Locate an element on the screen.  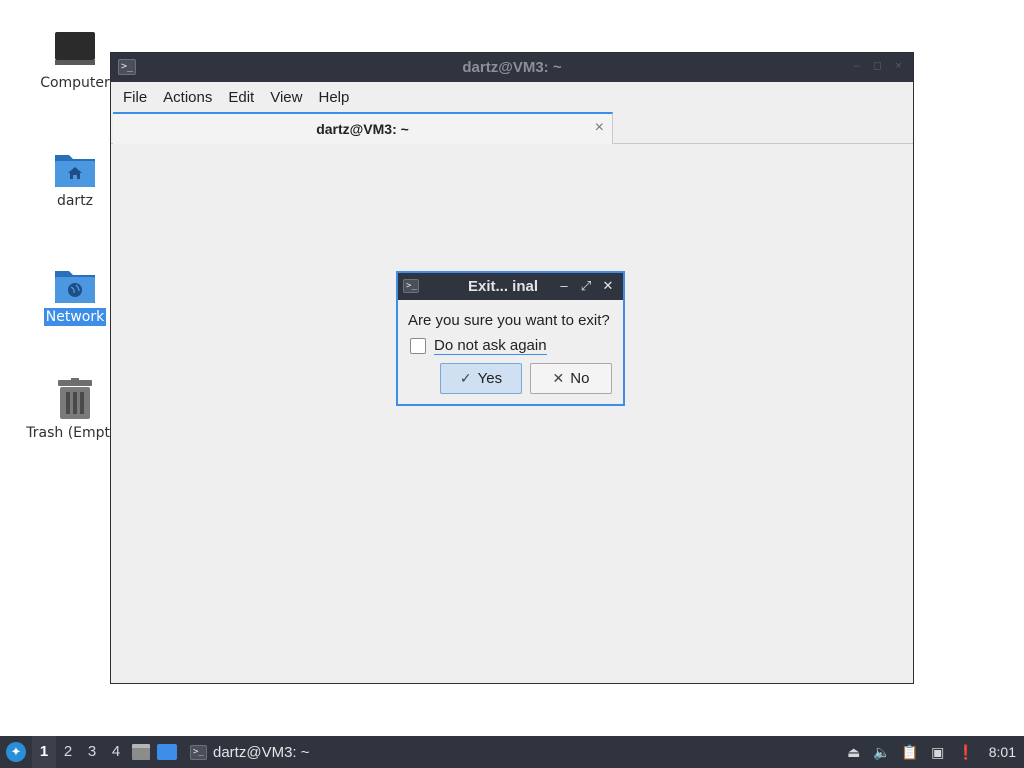
tab-terminal: dartz@VM3: ~ × is located at coordinates (363, 128).